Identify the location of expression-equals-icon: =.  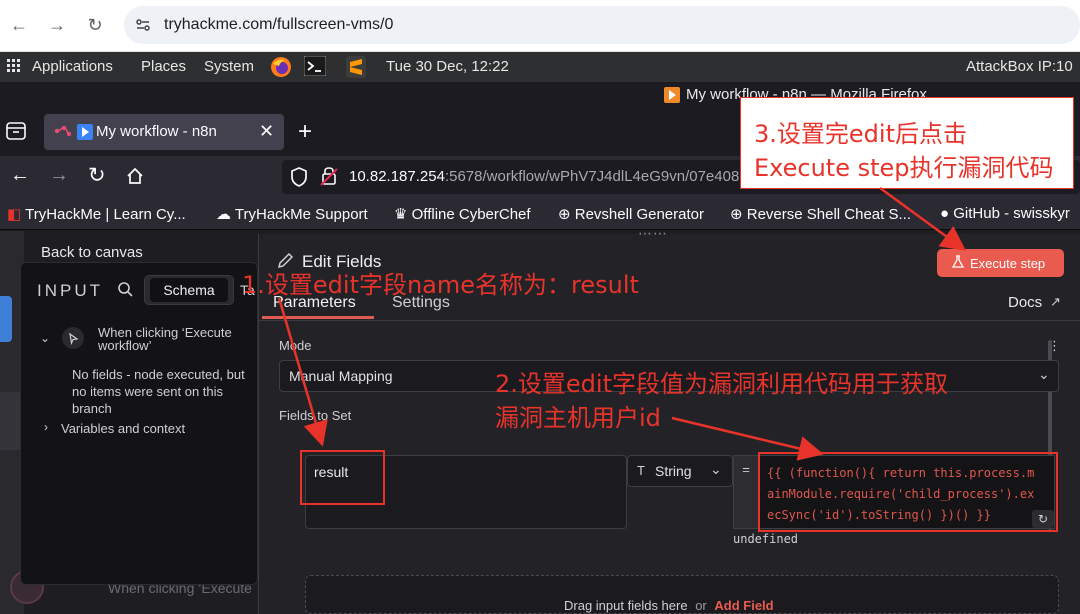
(746, 492).